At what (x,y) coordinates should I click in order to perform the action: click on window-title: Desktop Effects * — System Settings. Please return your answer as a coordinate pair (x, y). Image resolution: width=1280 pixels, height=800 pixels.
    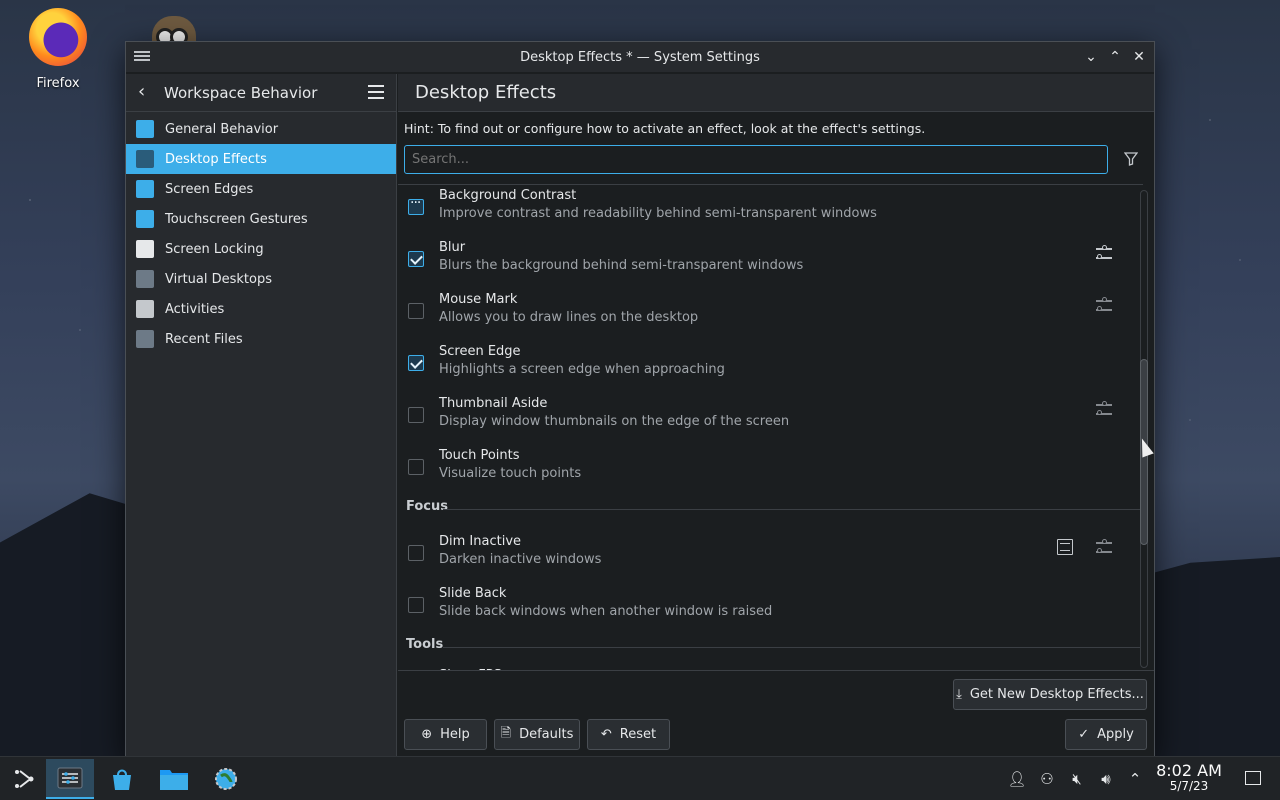
    Looking at the image, I should click on (640, 57).